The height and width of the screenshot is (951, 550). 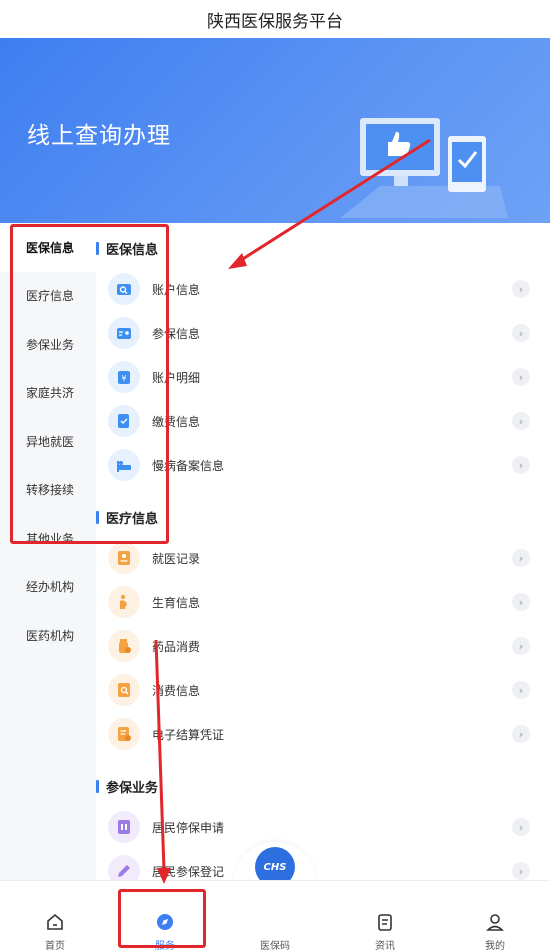 I want to click on section-title: 医疗信息, so click(x=132, y=519).